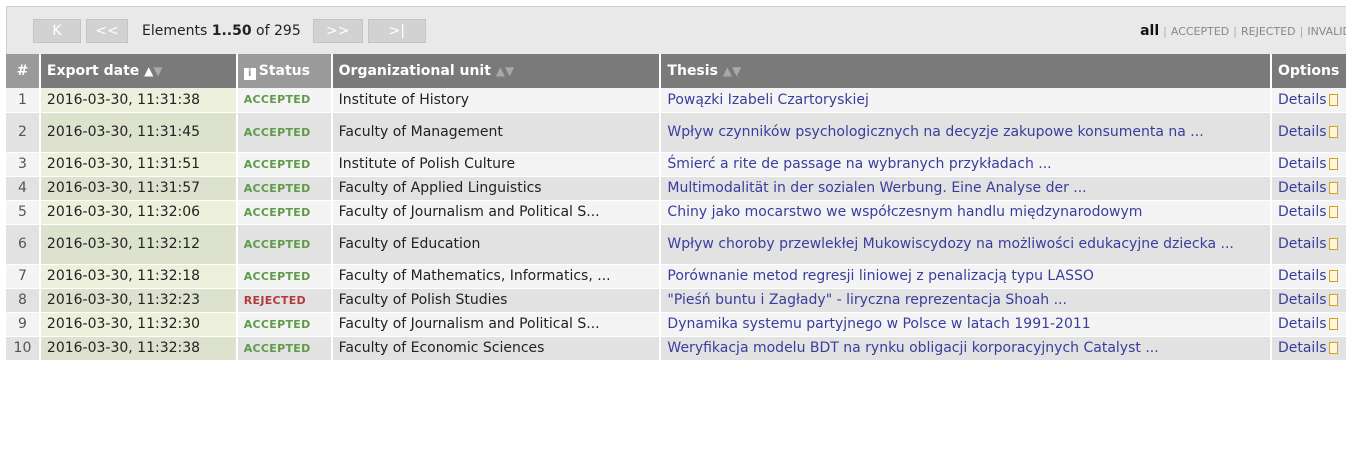 The image size is (1346, 456). What do you see at coordinates (1200, 31) in the screenshot?
I see `filter-accepted: ACCEPTED` at bounding box center [1200, 31].